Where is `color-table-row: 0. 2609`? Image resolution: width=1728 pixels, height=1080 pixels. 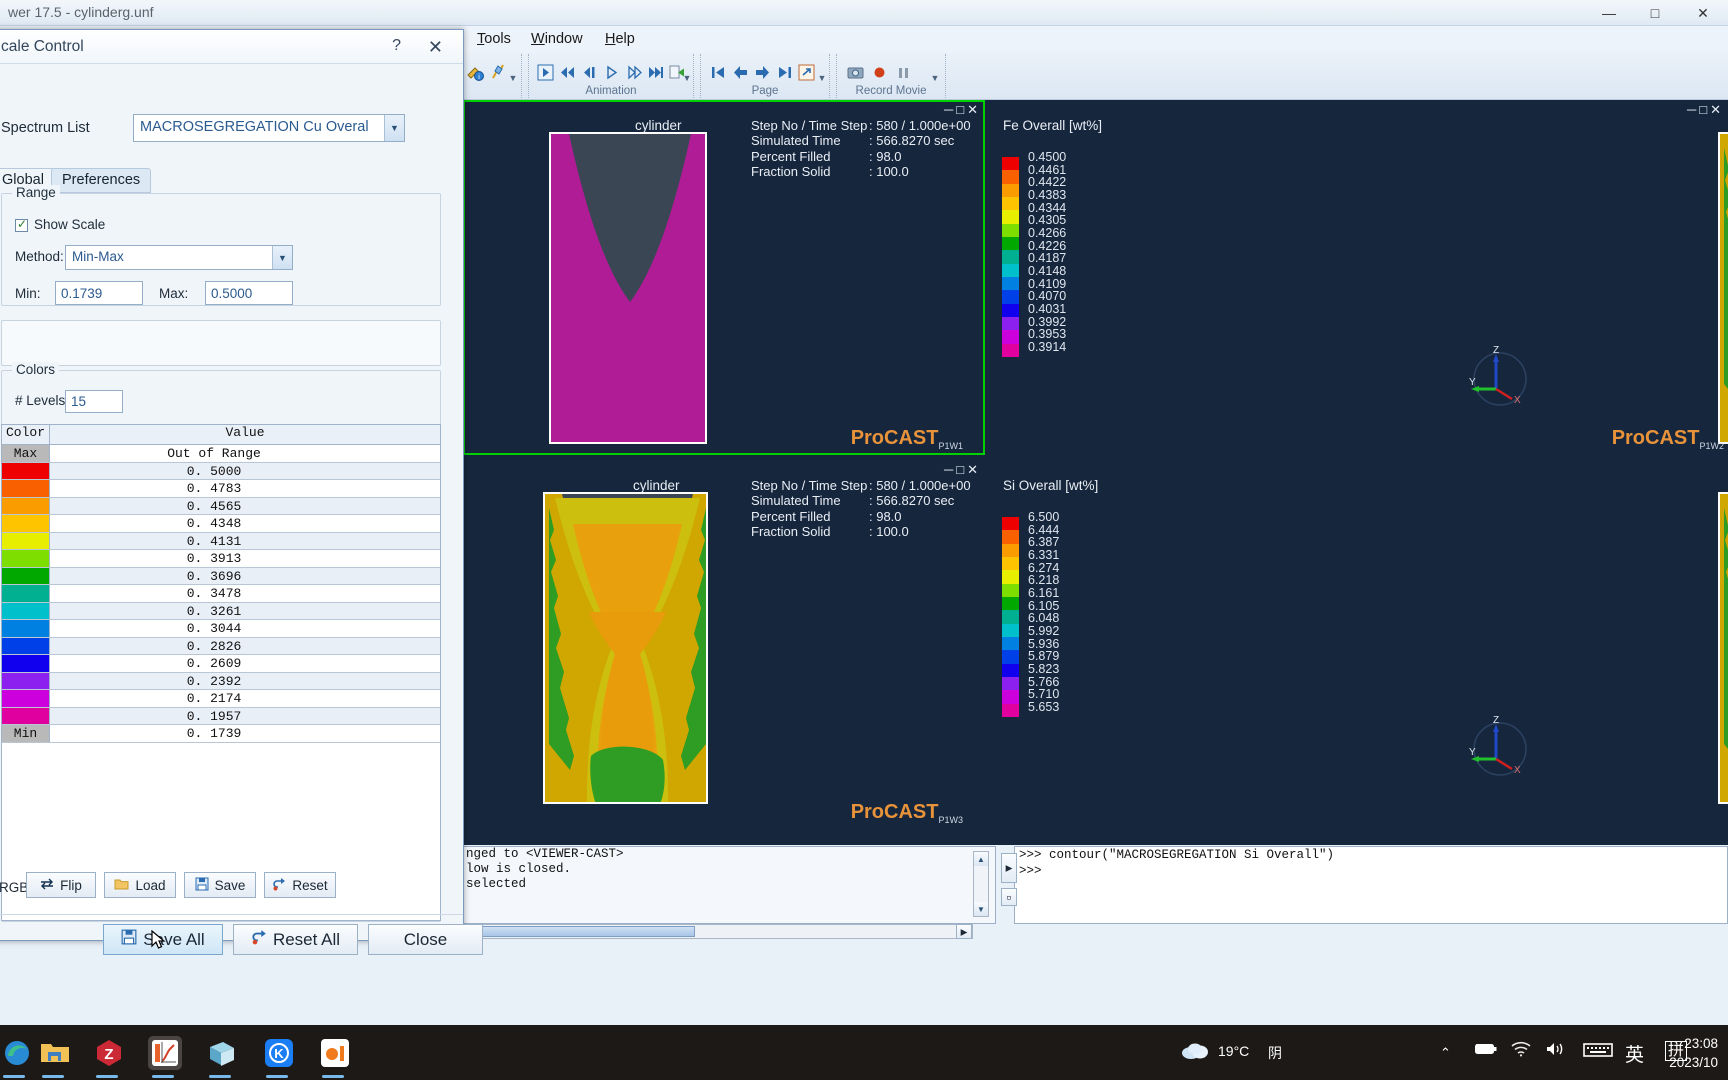
color-table-row: 0. 2609 is located at coordinates (221, 664).